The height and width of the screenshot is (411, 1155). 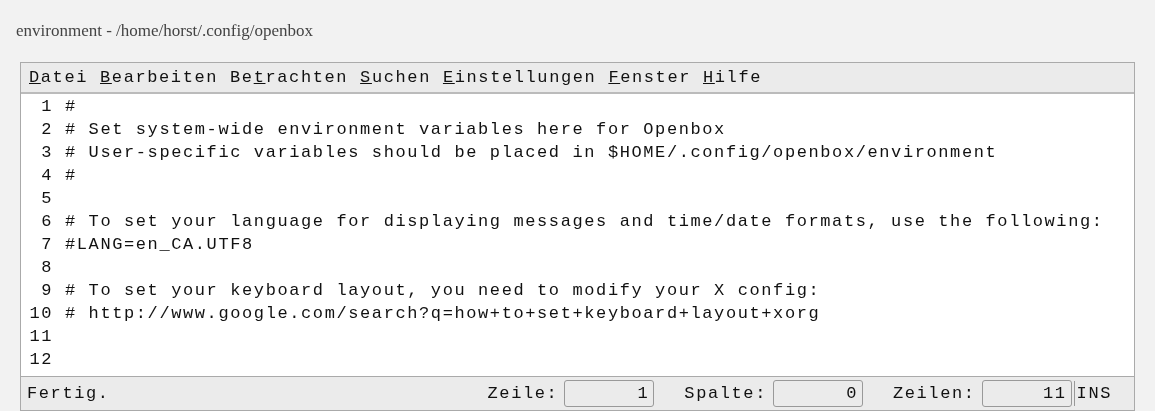 I want to click on field-label: Zeile:, so click(x=523, y=393).